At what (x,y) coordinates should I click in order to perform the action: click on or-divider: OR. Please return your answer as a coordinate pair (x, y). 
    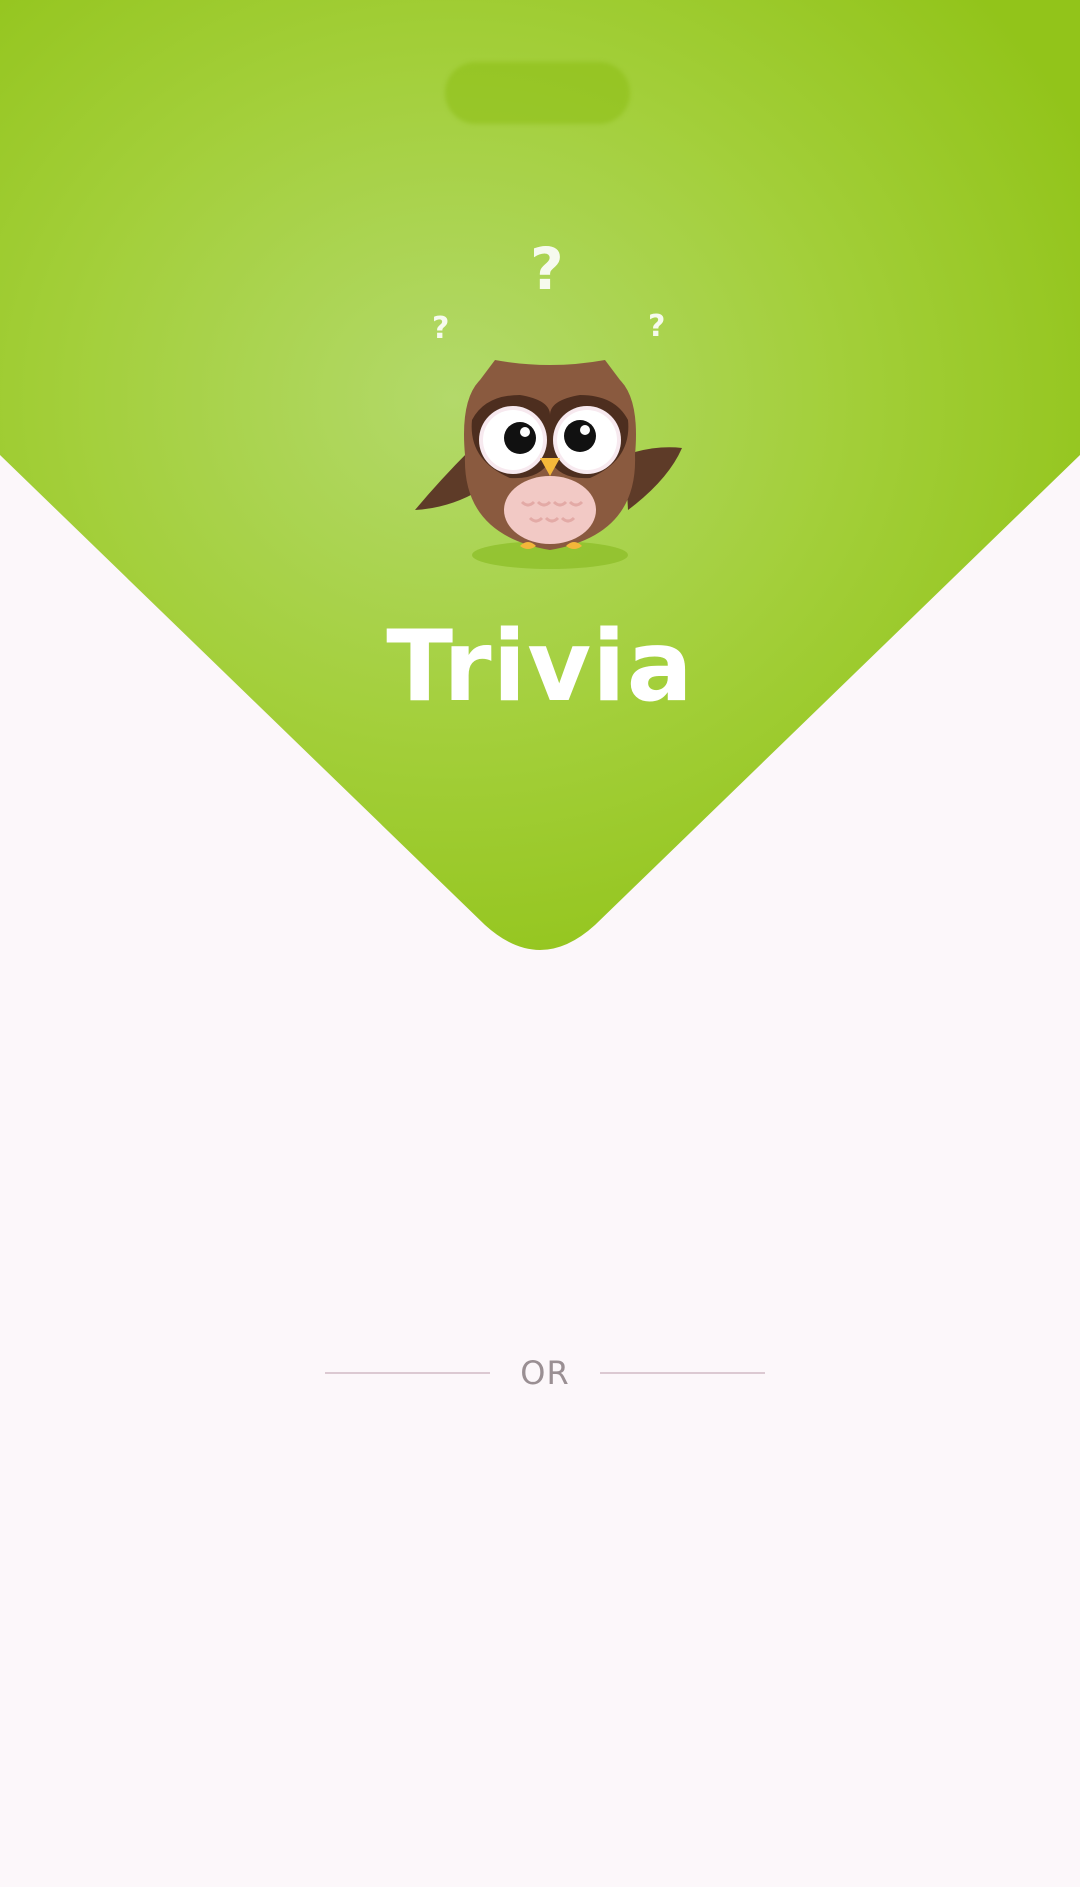
    Looking at the image, I should click on (545, 1373).